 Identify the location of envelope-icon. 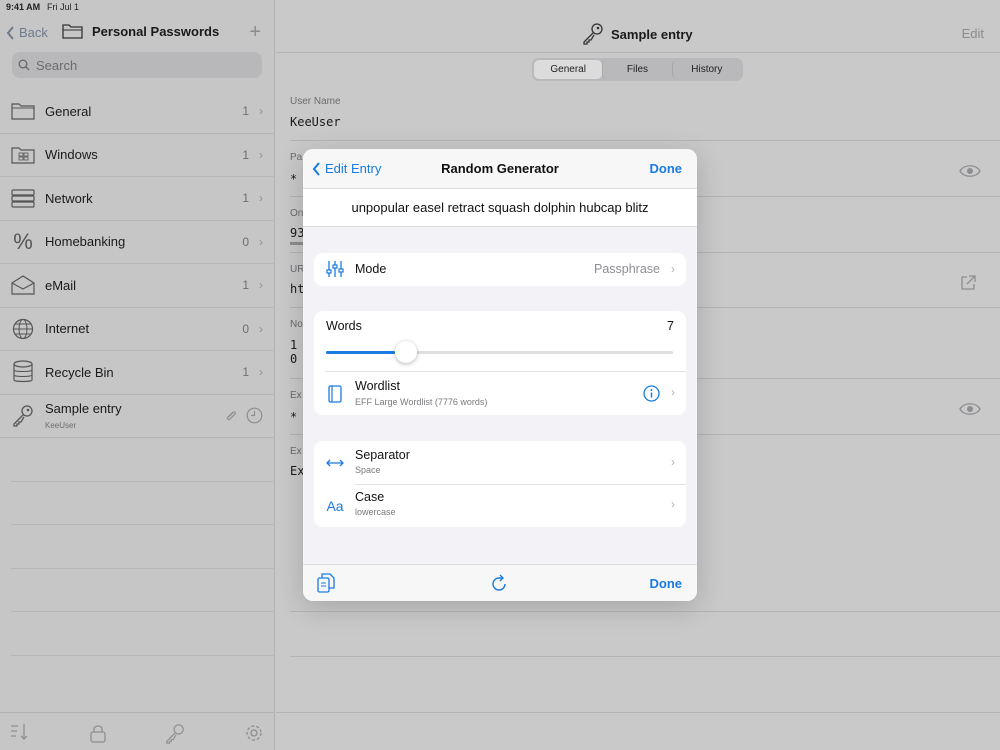
(23, 285).